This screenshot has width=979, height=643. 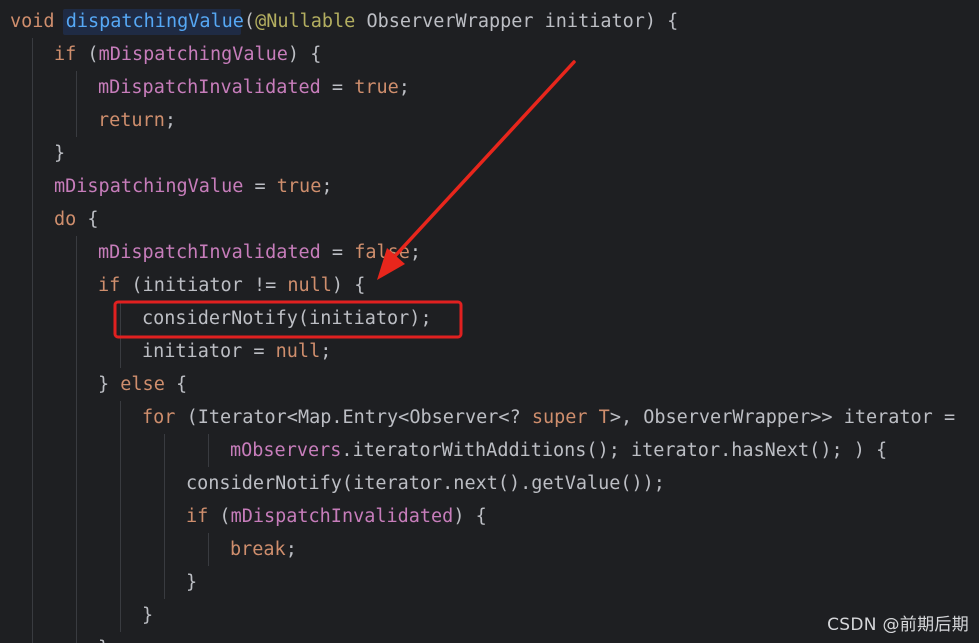 What do you see at coordinates (38, 21) in the screenshot?
I see `code-token: void` at bounding box center [38, 21].